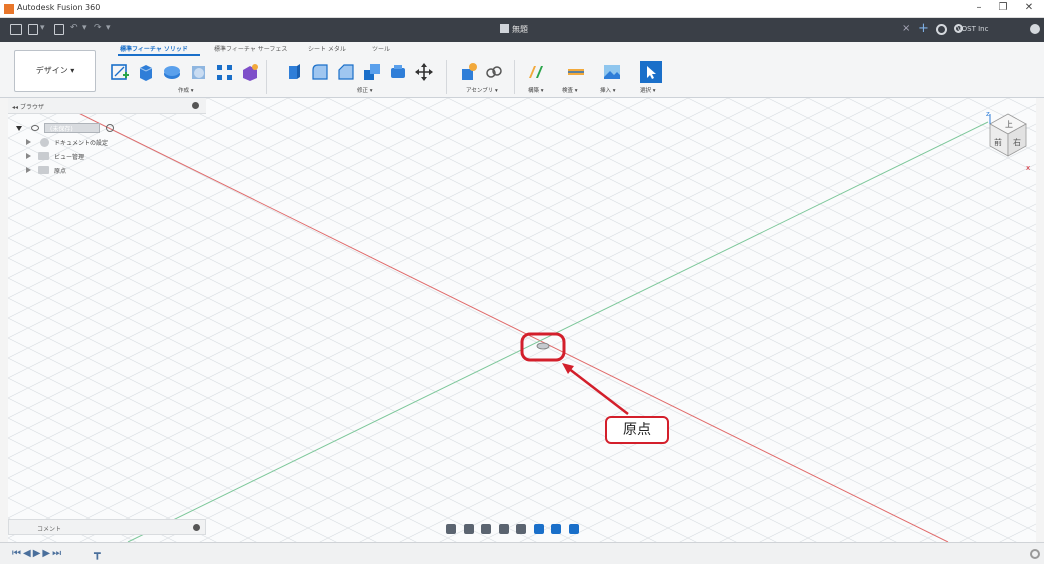 Image resolution: width=1044 pixels, height=564 pixels. What do you see at coordinates (84, 28) in the screenshot?
I see `undo-dropdown-icon: ▾` at bounding box center [84, 28].